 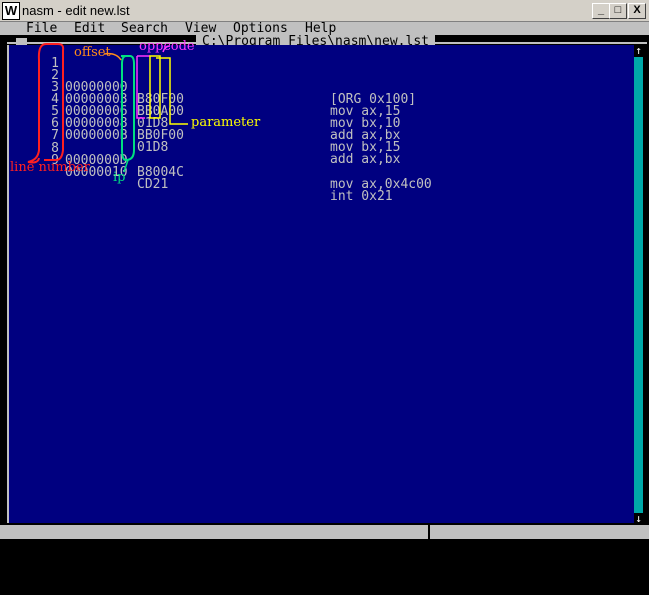 I want to click on column-indicator: Col:1, so click(x=550, y=587).